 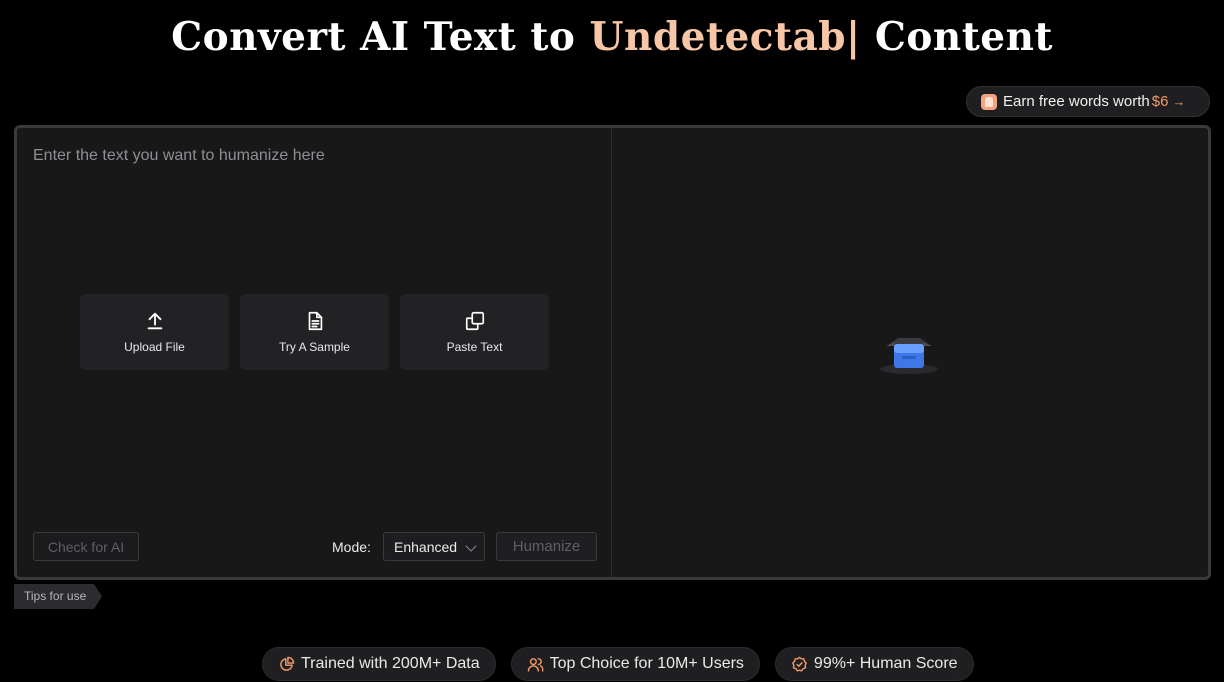 What do you see at coordinates (314, 347) in the screenshot?
I see `try-sample-label: Try A Sample` at bounding box center [314, 347].